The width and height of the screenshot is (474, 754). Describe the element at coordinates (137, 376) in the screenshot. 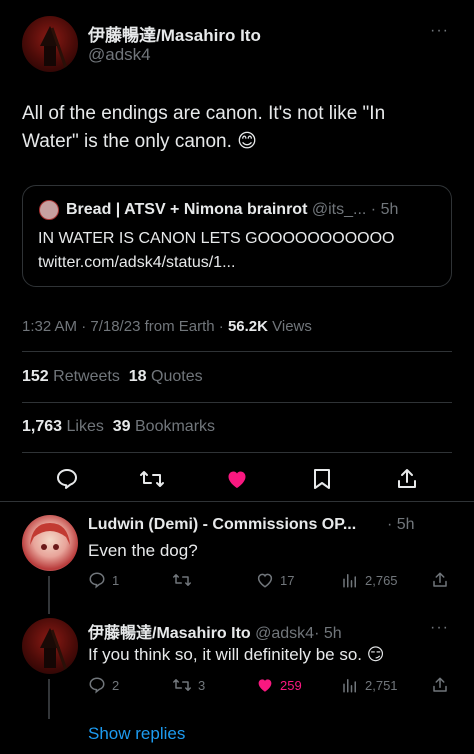

I see `quotes-count: 18` at that location.